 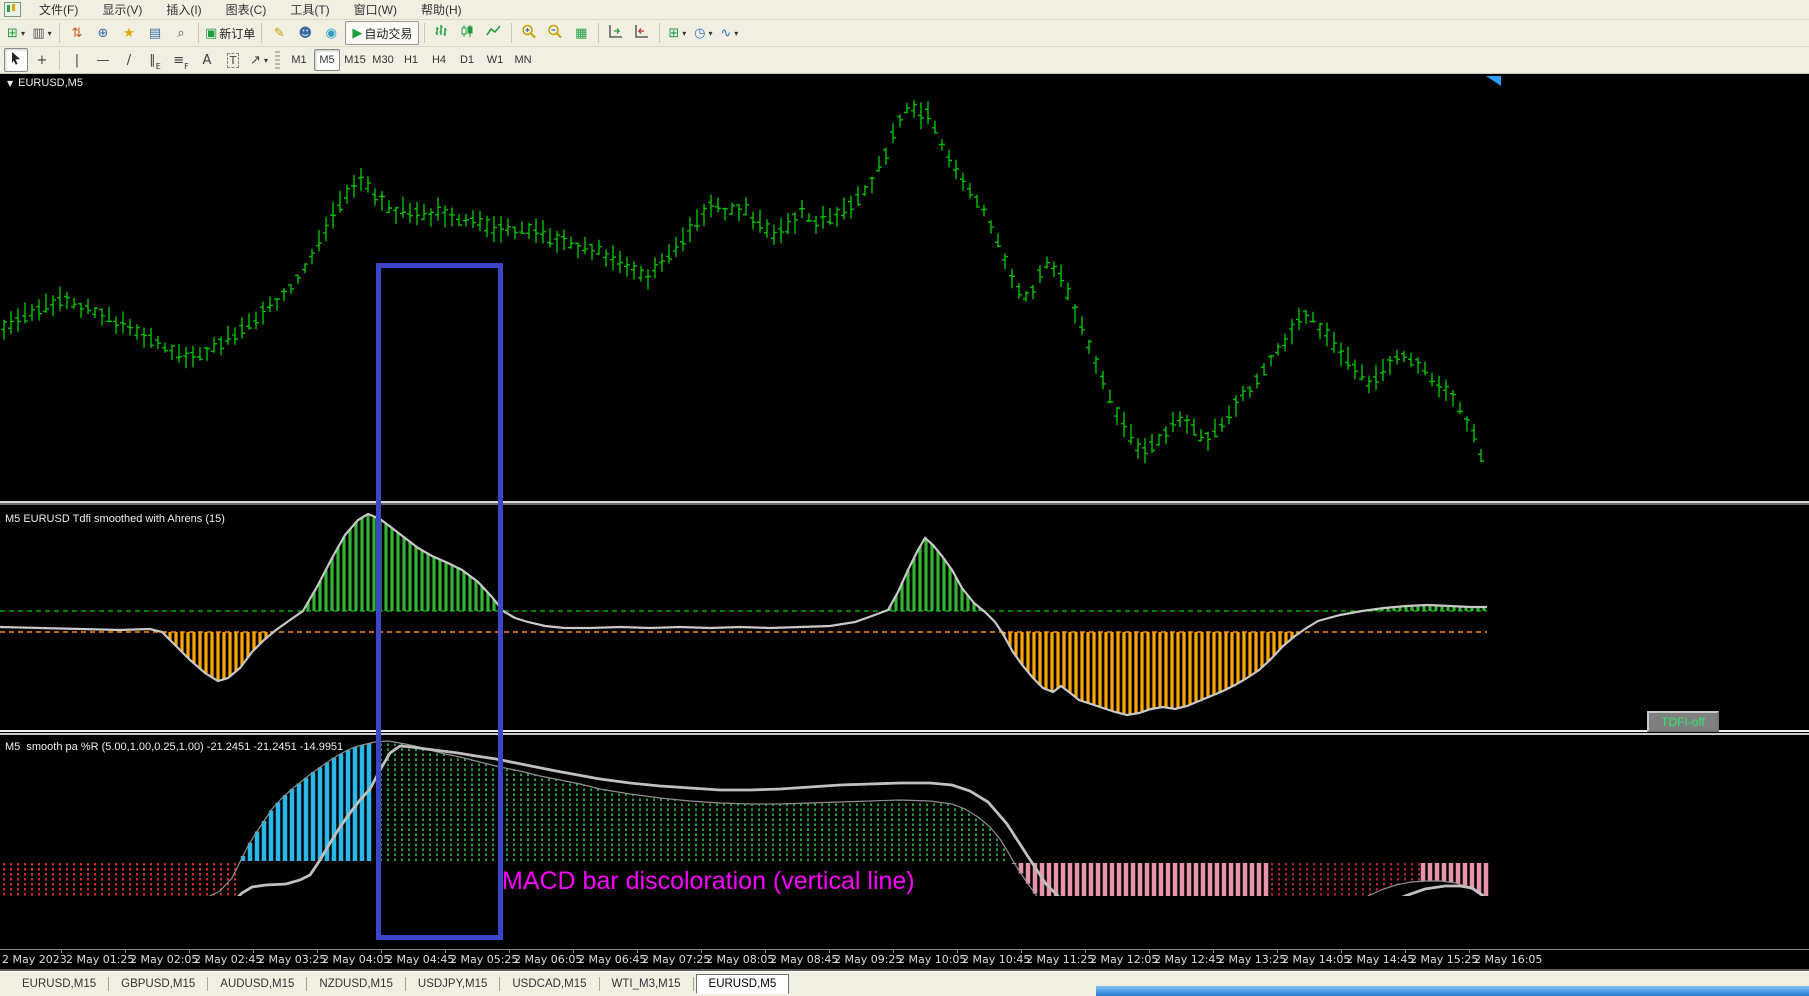 What do you see at coordinates (77, 33) in the screenshot?
I see `market-watch-button: ⇅` at bounding box center [77, 33].